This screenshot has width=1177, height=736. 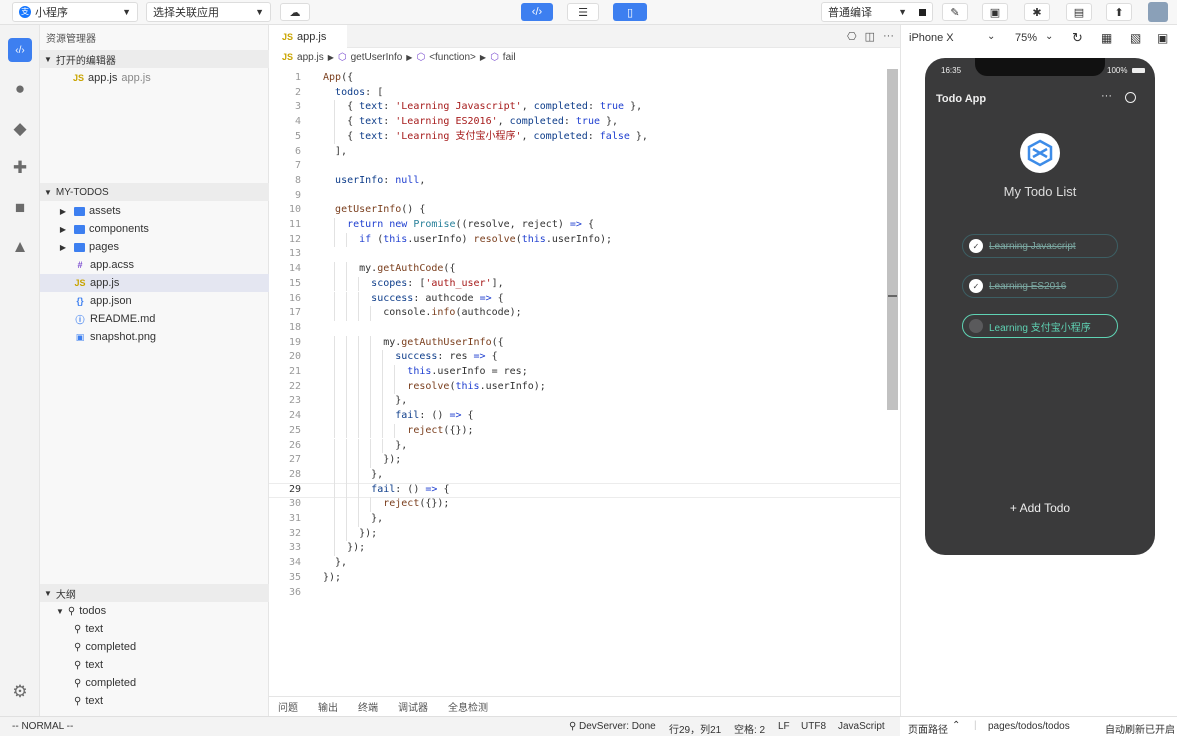 What do you see at coordinates (695, 728) in the screenshot?
I see `cursor-position: 行29，列21` at bounding box center [695, 728].